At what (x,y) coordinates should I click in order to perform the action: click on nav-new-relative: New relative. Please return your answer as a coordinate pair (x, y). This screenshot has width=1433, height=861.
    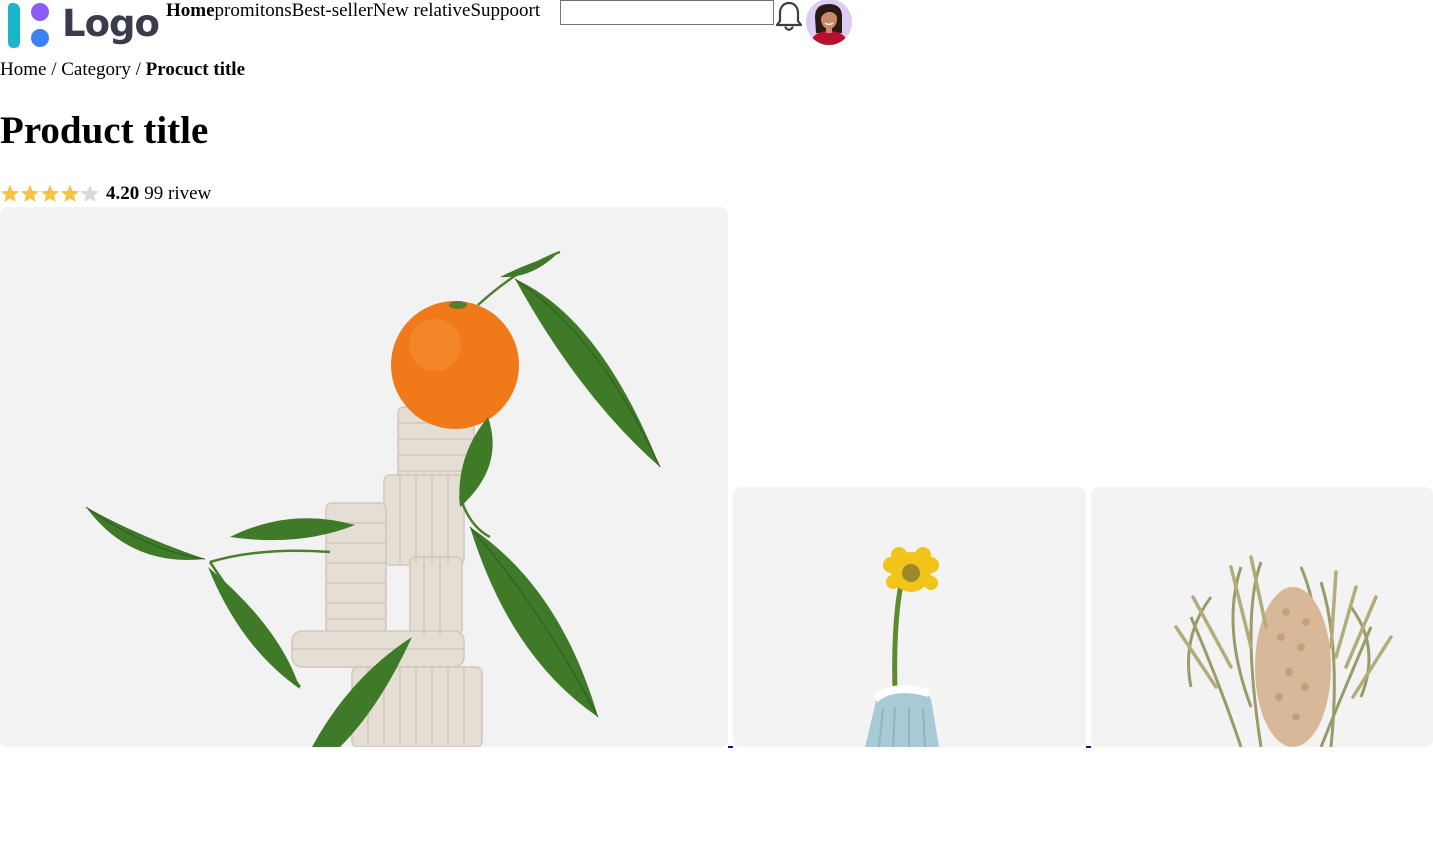
    Looking at the image, I should click on (422, 11).